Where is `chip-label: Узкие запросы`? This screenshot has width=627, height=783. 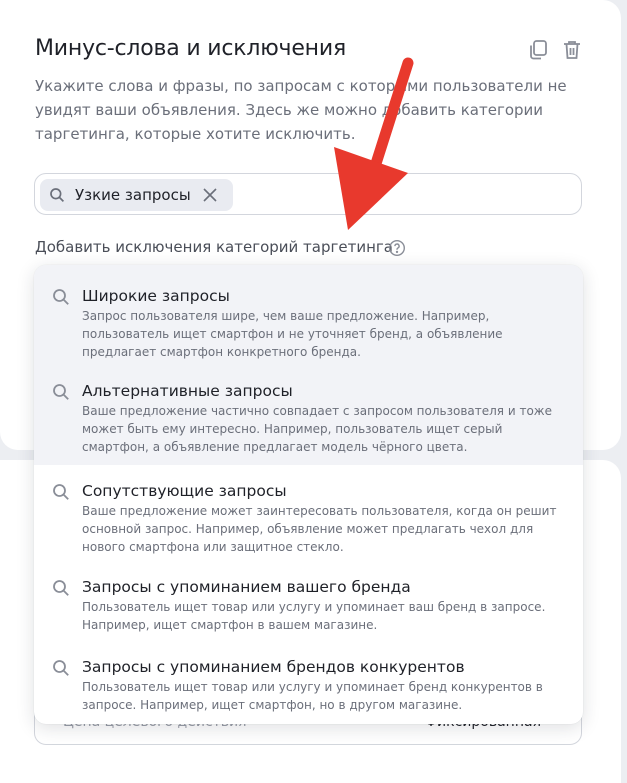 chip-label: Узкие запросы is located at coordinates (133, 195).